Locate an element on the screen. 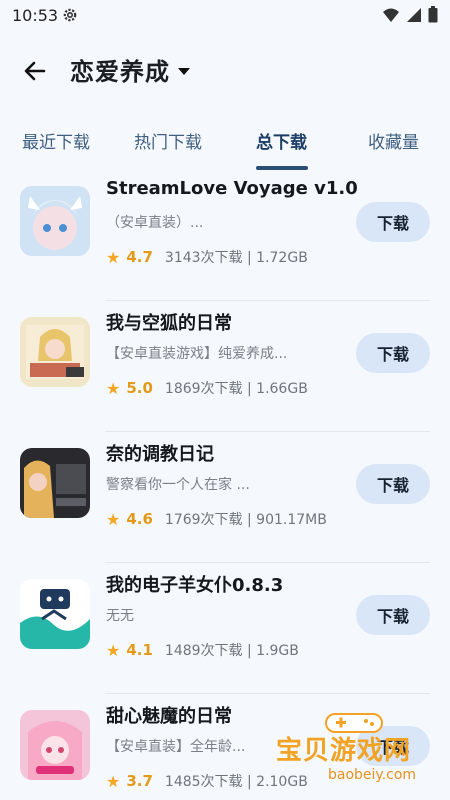  game-rating: 5.0 is located at coordinates (139, 388).